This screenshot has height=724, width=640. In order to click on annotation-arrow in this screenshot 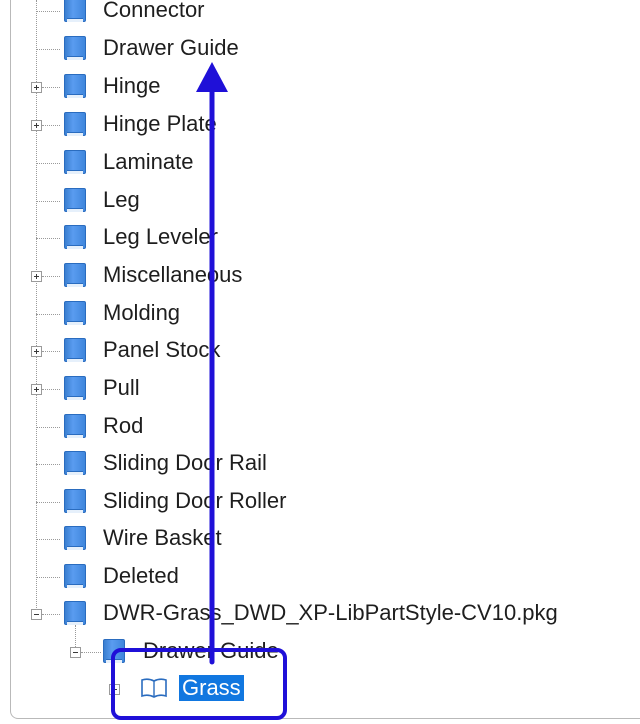, I will do `click(212, 363)`.